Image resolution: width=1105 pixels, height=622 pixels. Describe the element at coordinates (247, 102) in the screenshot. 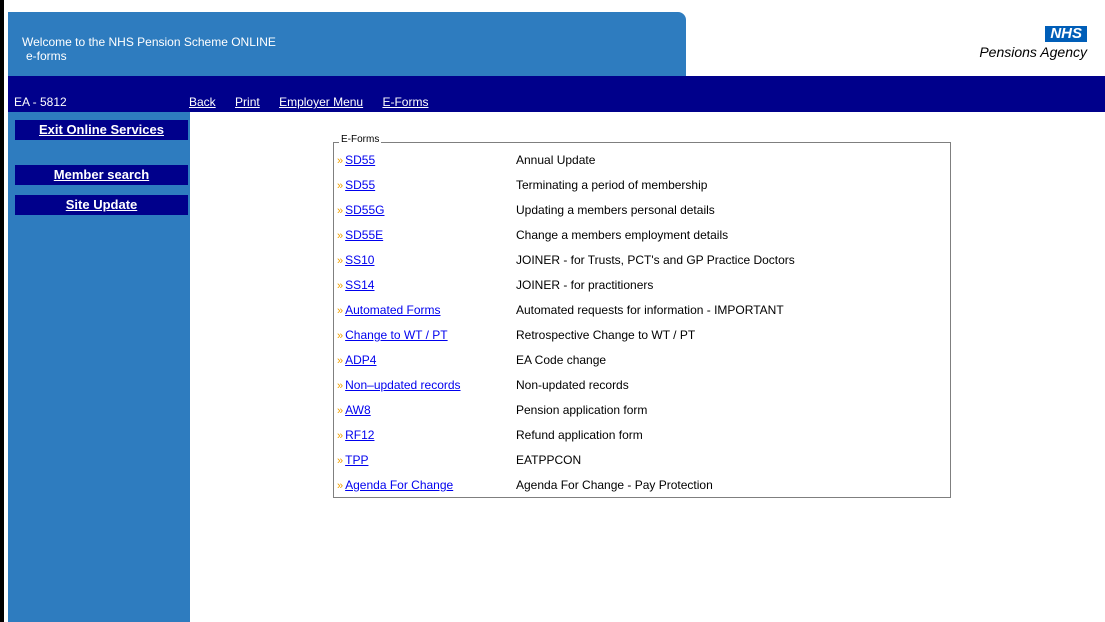

I see `nav-print-link: Print` at that location.